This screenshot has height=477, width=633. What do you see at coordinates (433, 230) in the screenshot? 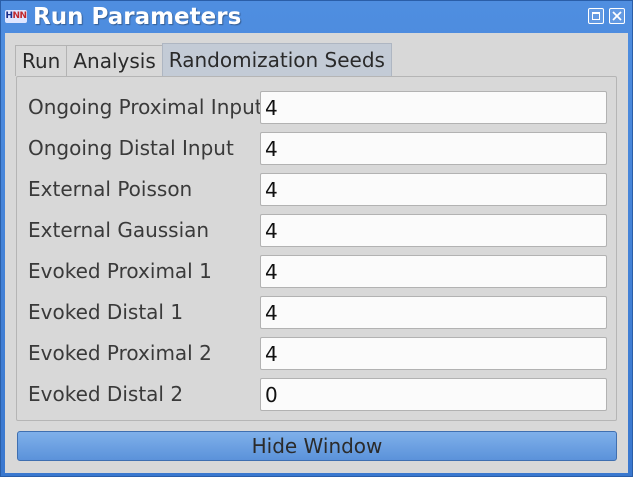
I see `seed-external-gaussian-input` at bounding box center [433, 230].